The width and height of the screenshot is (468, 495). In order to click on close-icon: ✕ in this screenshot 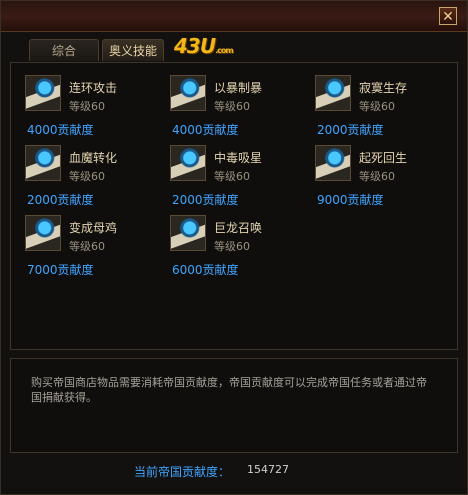, I will do `click(448, 17)`.